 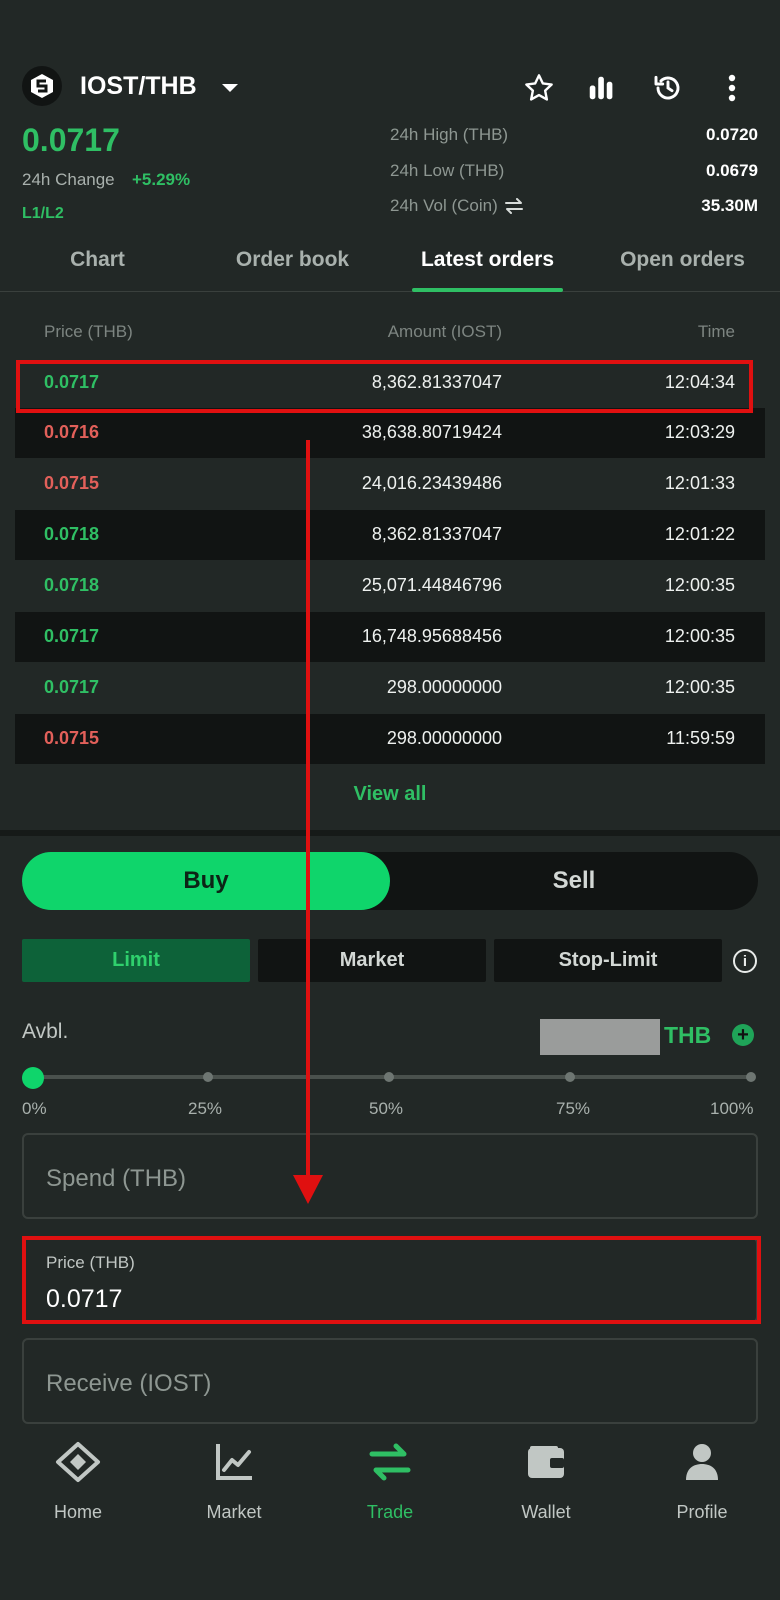 I want to click on stat-high-value: 0.0720, so click(x=732, y=134).